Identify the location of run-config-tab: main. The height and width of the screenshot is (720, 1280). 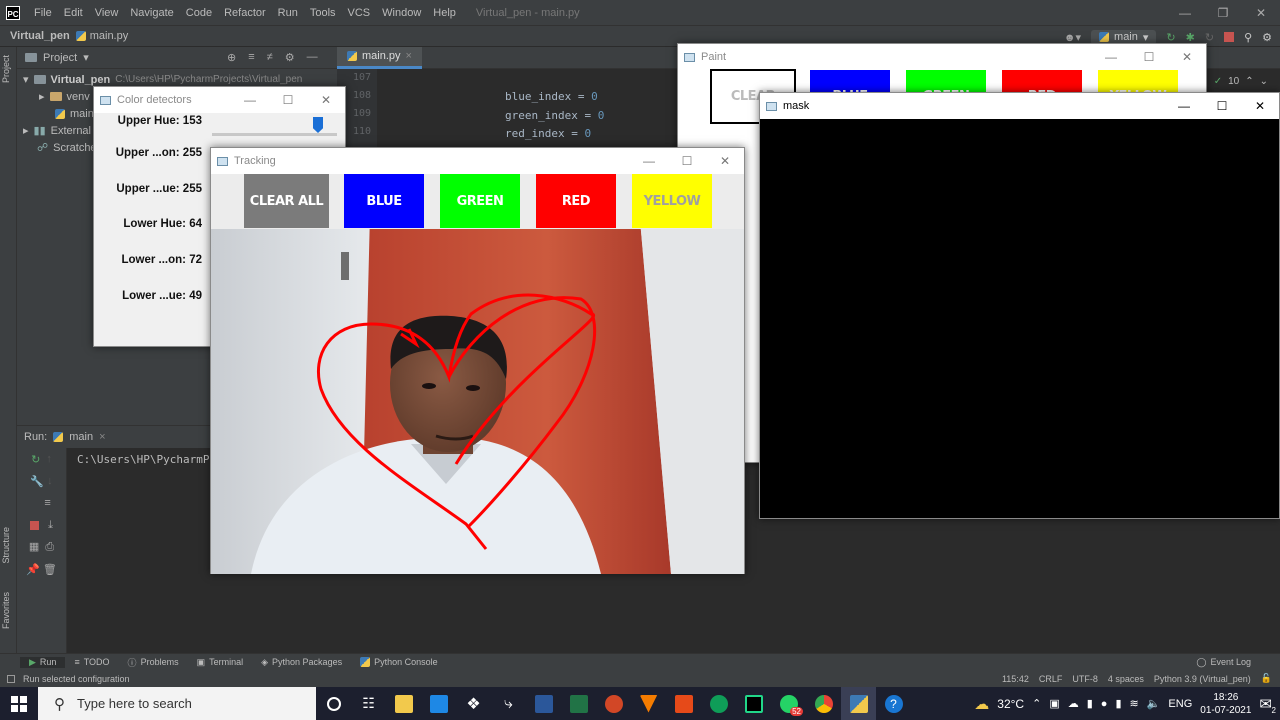
(81, 437).